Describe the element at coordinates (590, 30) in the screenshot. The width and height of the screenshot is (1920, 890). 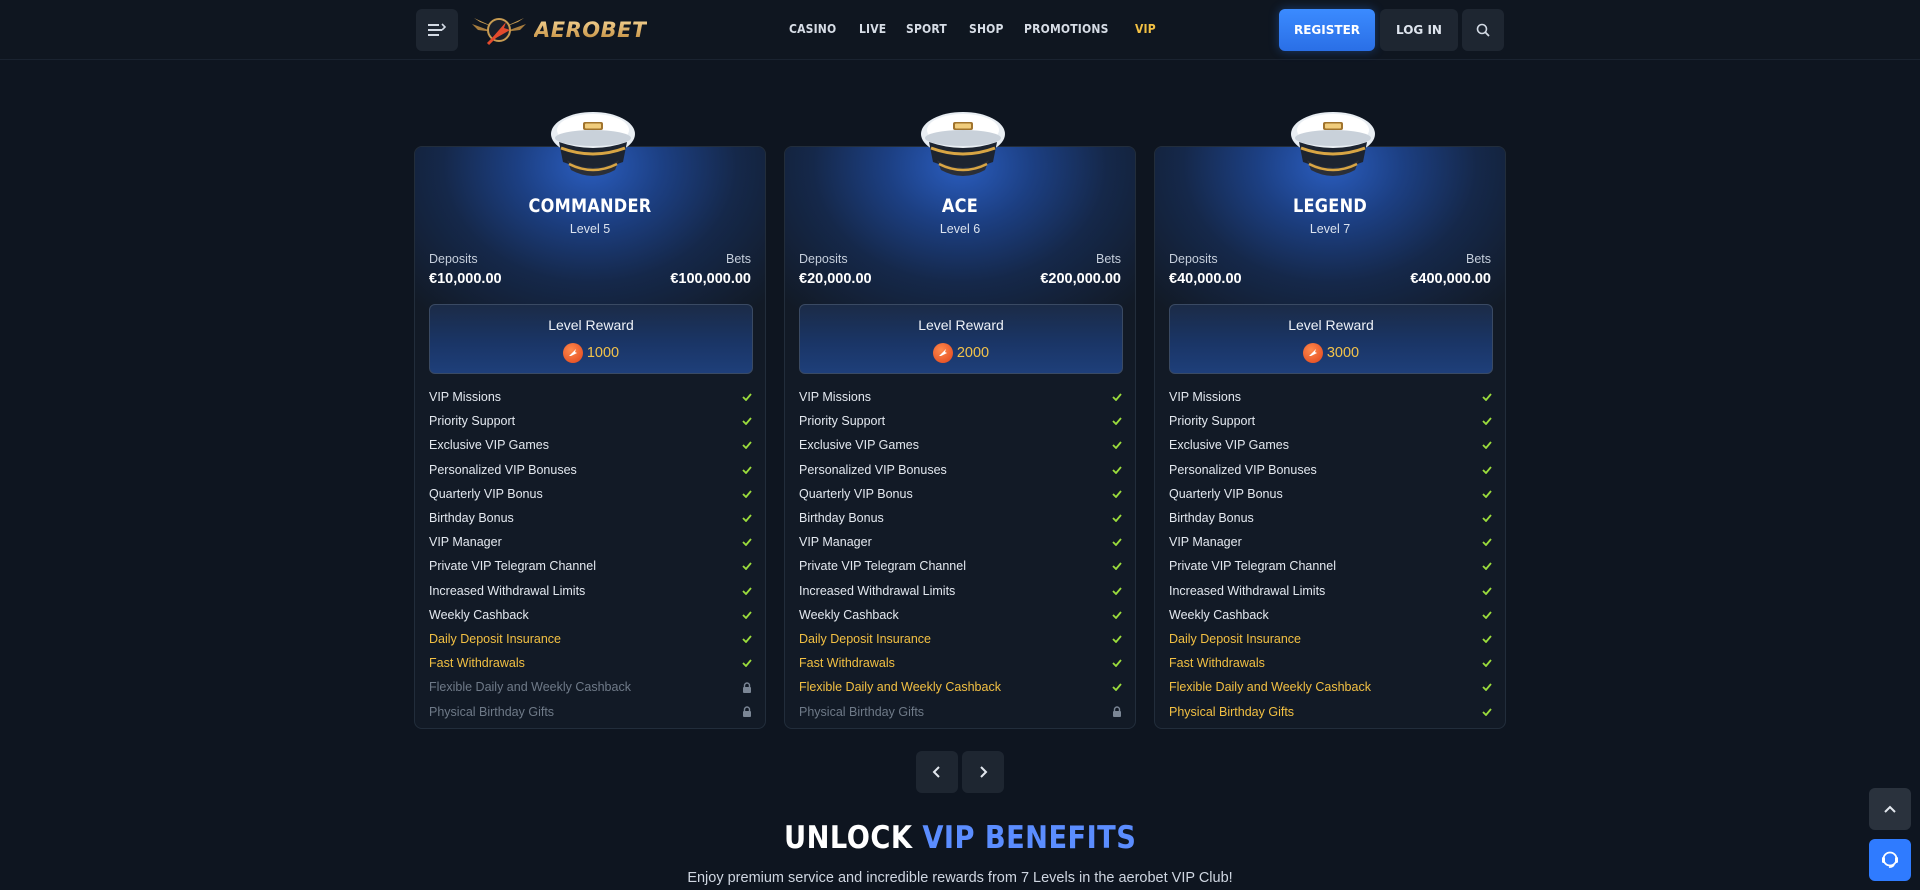
I see `logo-text: AEROBET` at that location.